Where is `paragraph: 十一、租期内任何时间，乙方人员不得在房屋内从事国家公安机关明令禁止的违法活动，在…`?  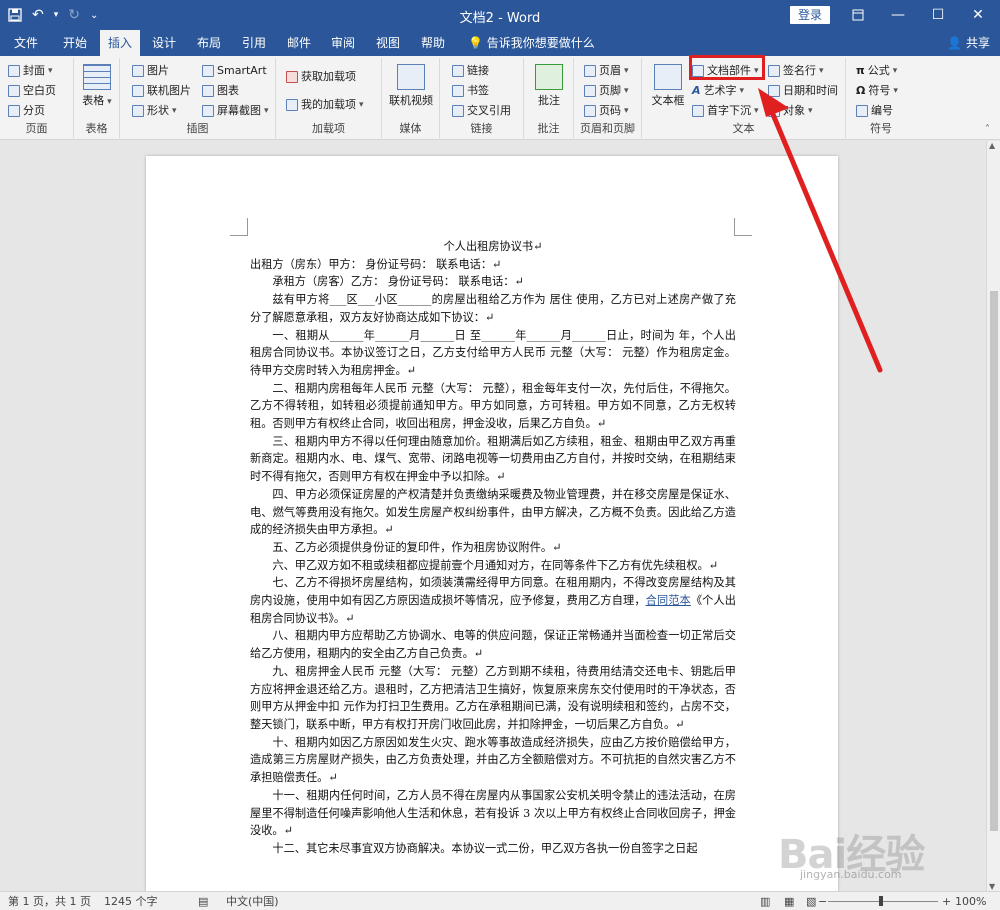
paragraph: 十一、租期内任何时间，乙方人员不得在房屋内从事国家公安机关明令禁止的违法活动，在… is located at coordinates (493, 813).